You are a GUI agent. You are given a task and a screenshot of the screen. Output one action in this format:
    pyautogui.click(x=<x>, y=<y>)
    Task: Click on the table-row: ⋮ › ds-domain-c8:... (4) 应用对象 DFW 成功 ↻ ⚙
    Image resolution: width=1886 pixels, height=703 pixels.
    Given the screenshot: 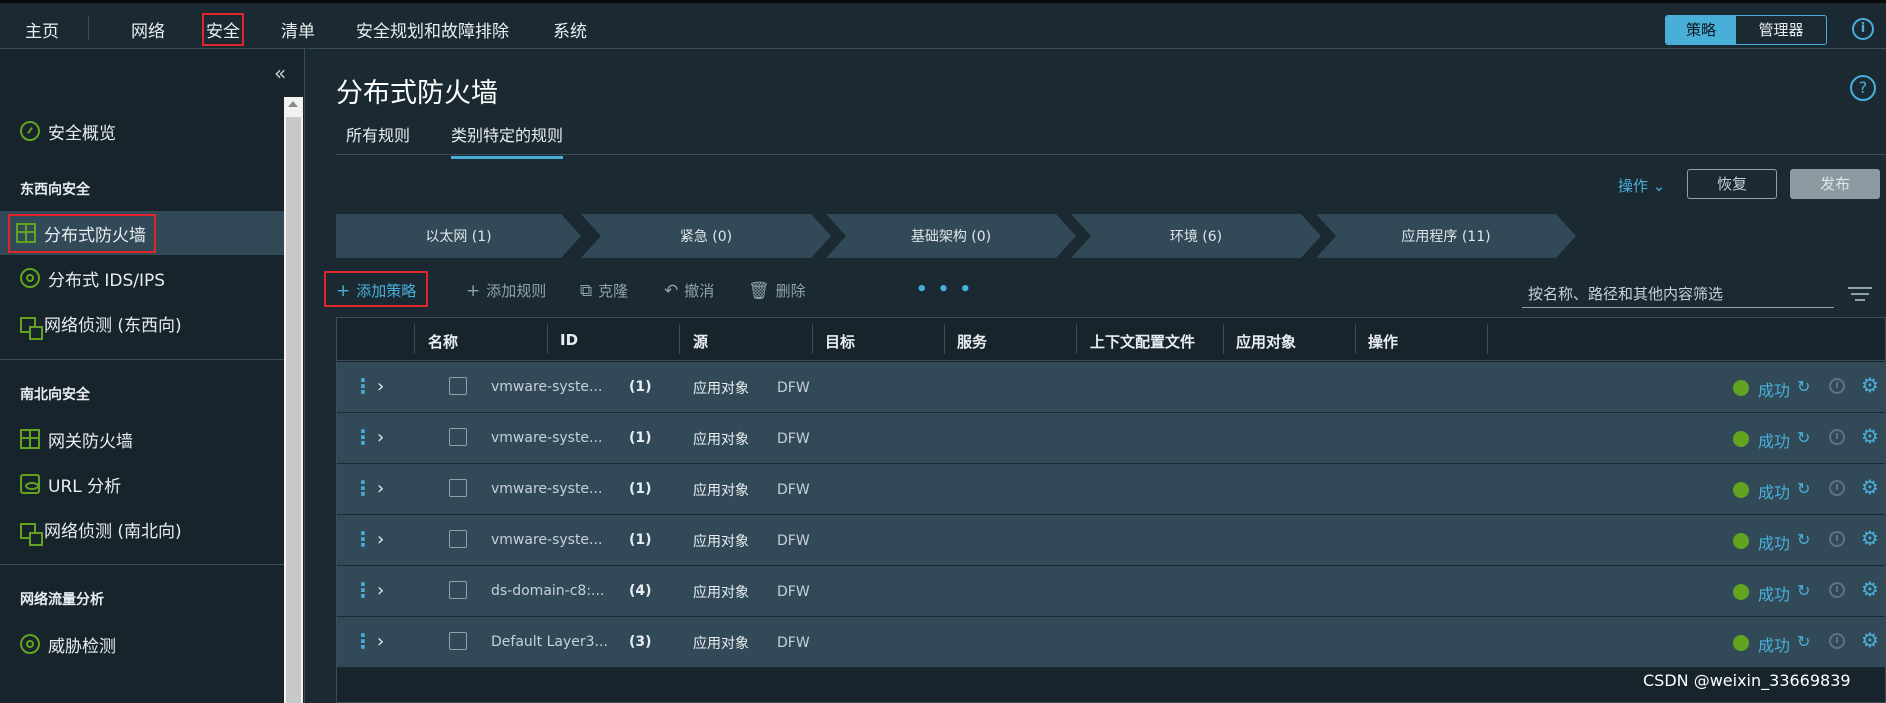 What is the action you would take?
    pyautogui.click(x=1111, y=591)
    